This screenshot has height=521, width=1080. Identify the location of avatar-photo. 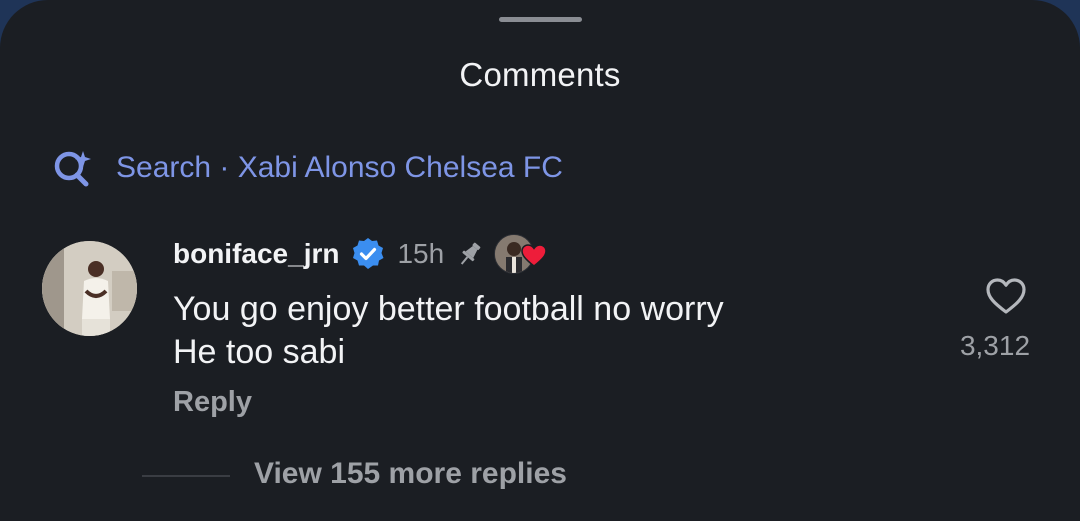
(89, 288).